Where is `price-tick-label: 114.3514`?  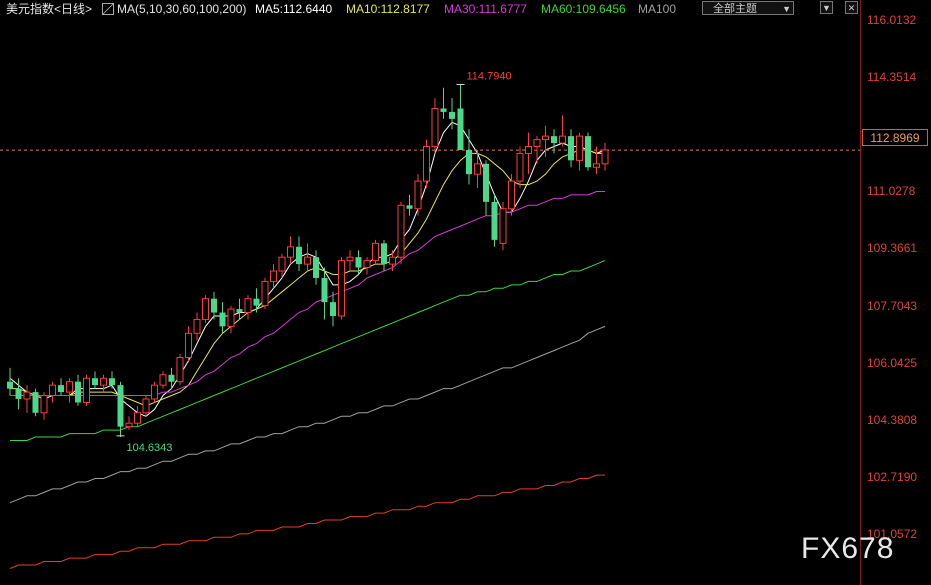 price-tick-label: 114.3514 is located at coordinates (892, 77).